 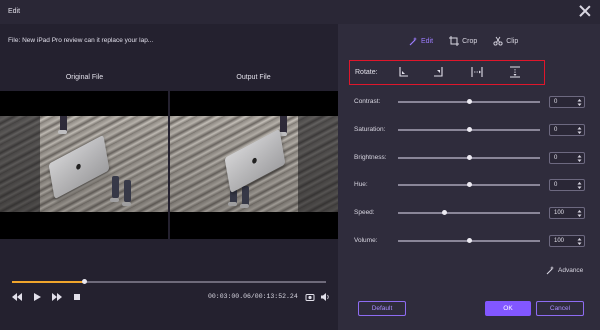 I want to click on speed-slider, so click(x=469, y=212).